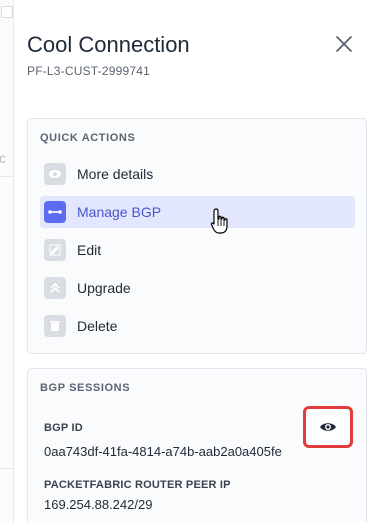 This screenshot has height=523, width=381. Describe the element at coordinates (63, 428) in the screenshot. I see `bgp-id-label: BGP ID` at that location.